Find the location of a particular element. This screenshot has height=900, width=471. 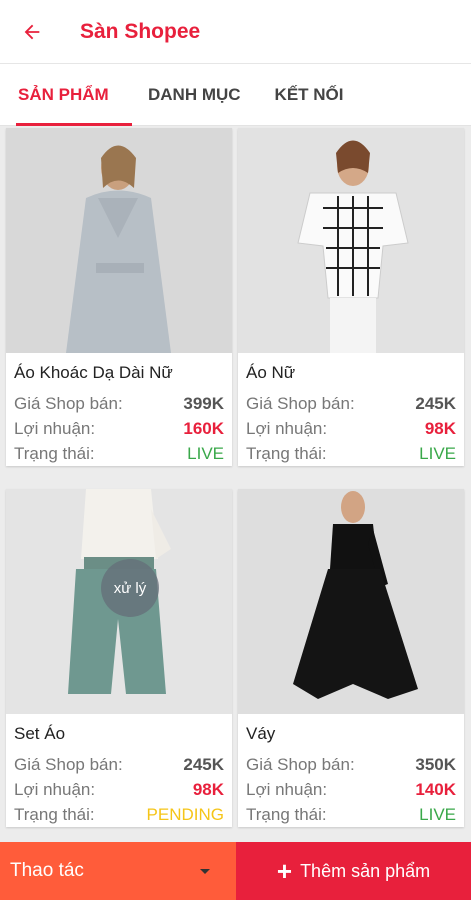

action-dropdown: Thao tác is located at coordinates (118, 871).